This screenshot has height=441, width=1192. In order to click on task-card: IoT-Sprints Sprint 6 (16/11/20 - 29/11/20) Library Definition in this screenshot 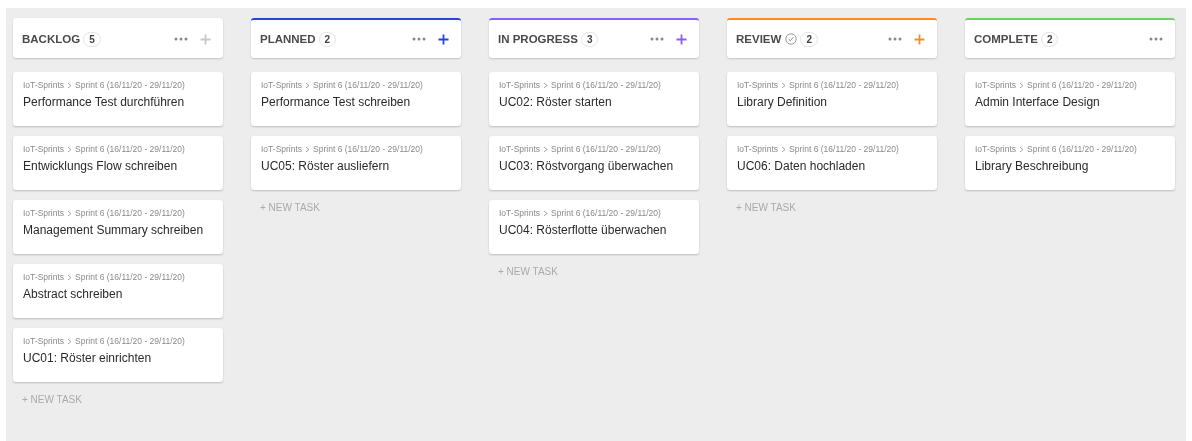, I will do `click(832, 99)`.